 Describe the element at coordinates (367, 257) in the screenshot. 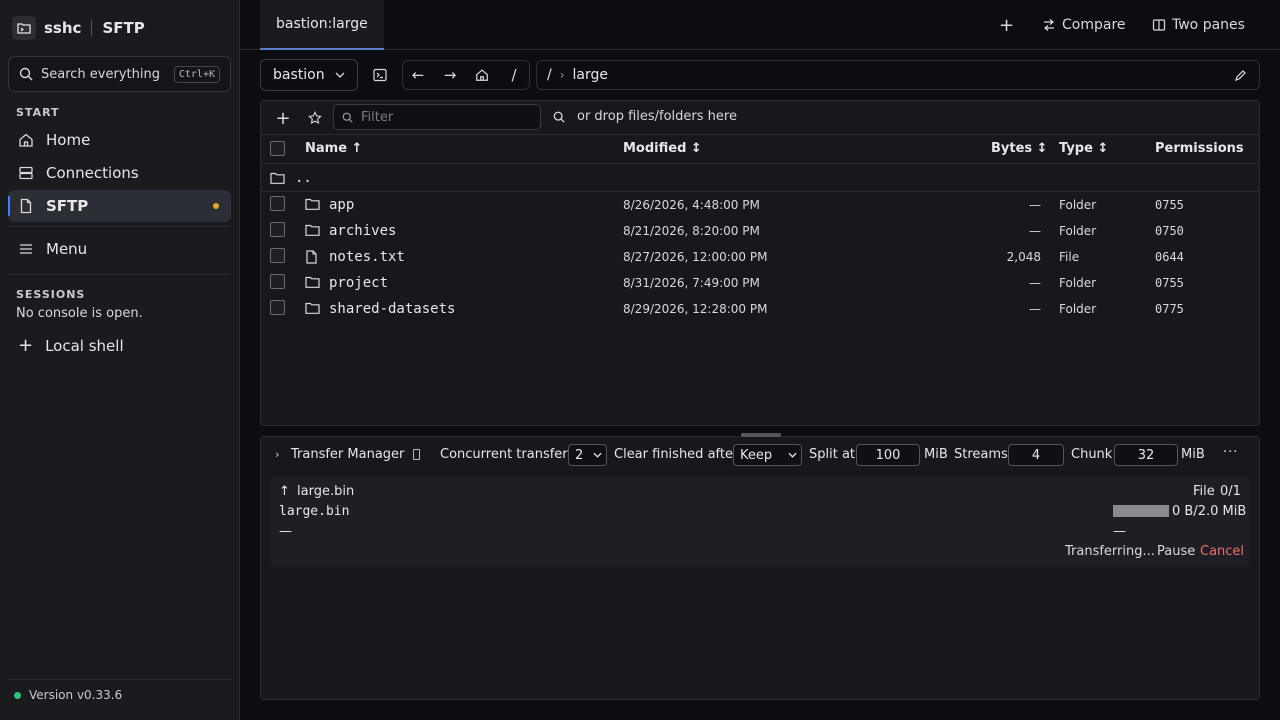

I see `file-name: notes.txt` at that location.